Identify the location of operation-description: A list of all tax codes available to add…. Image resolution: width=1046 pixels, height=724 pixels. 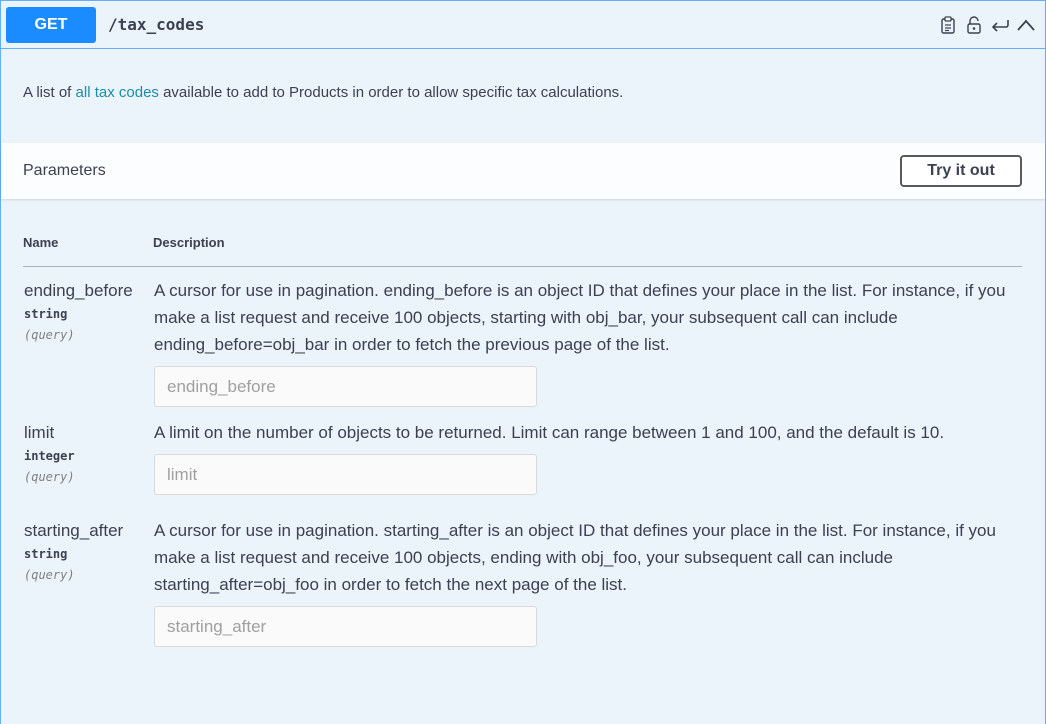
(523, 96).